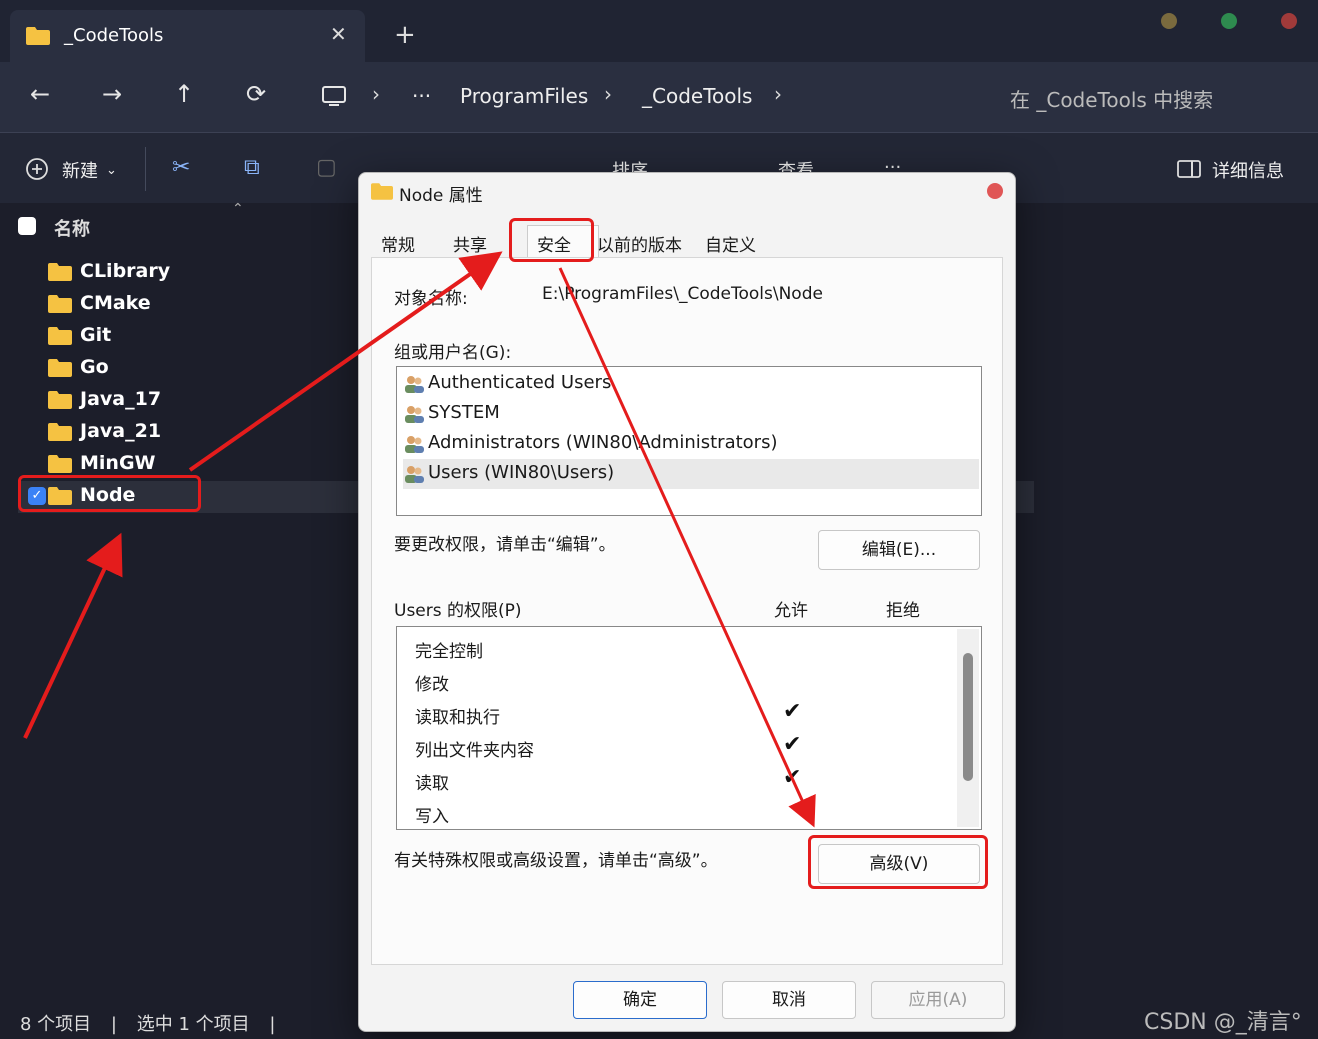  What do you see at coordinates (121, 399) in the screenshot?
I see `list-item-label: Java_17` at bounding box center [121, 399].